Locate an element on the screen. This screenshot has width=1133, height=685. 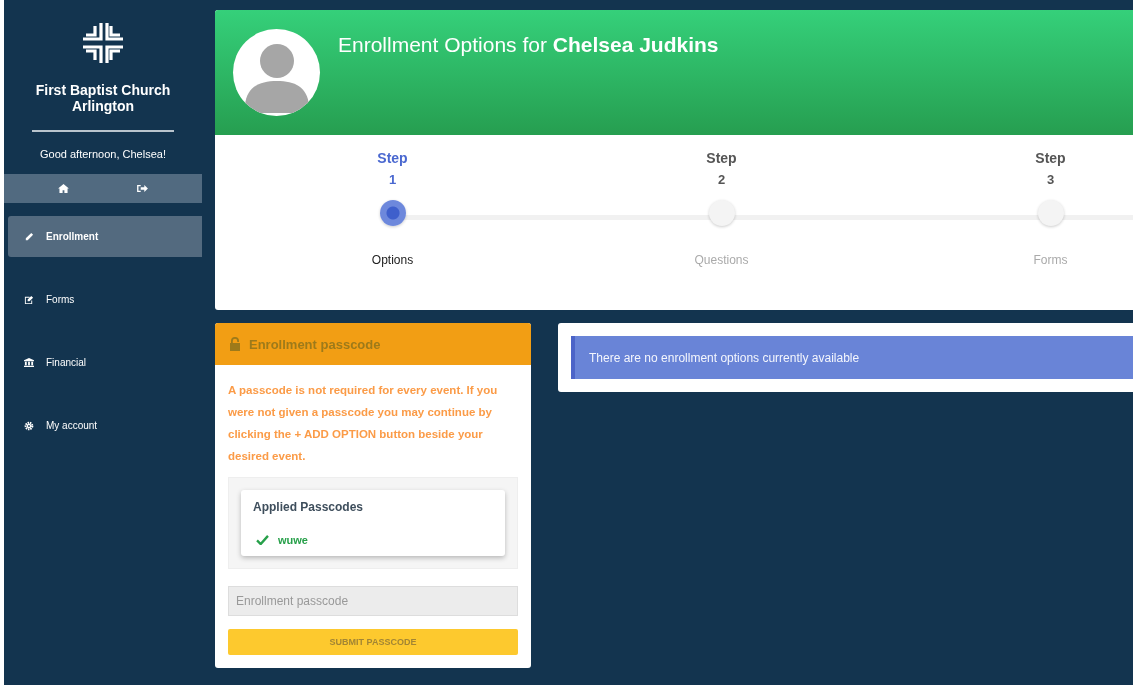
step-number: 1 is located at coordinates (392, 179).